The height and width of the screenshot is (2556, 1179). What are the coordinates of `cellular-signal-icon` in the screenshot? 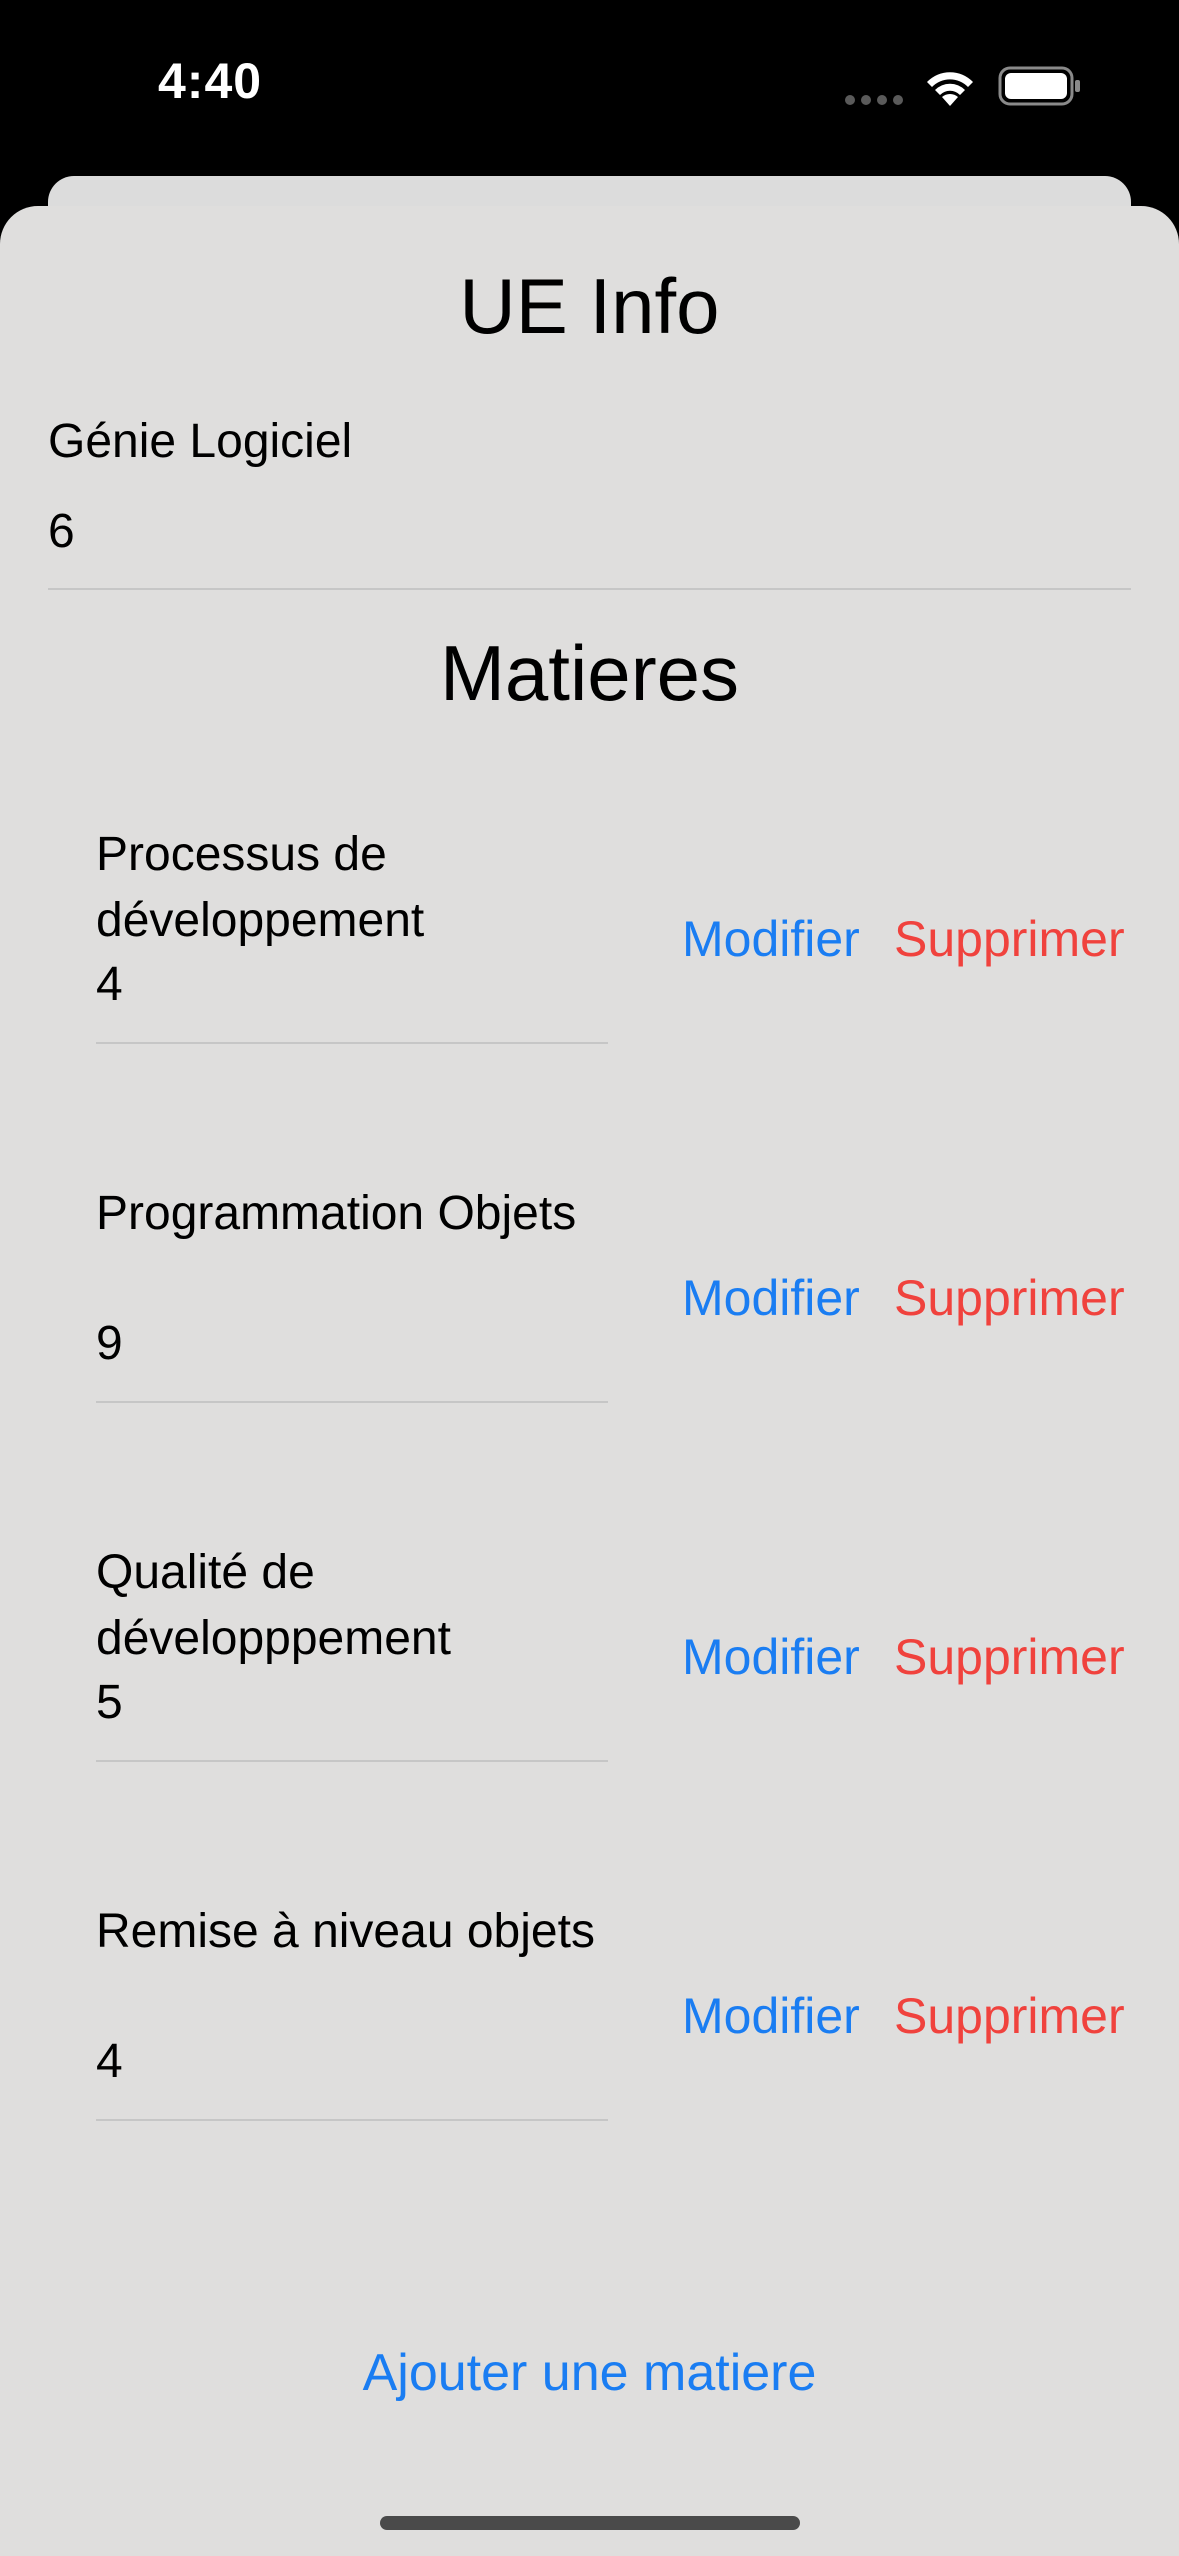 It's located at (874, 100).